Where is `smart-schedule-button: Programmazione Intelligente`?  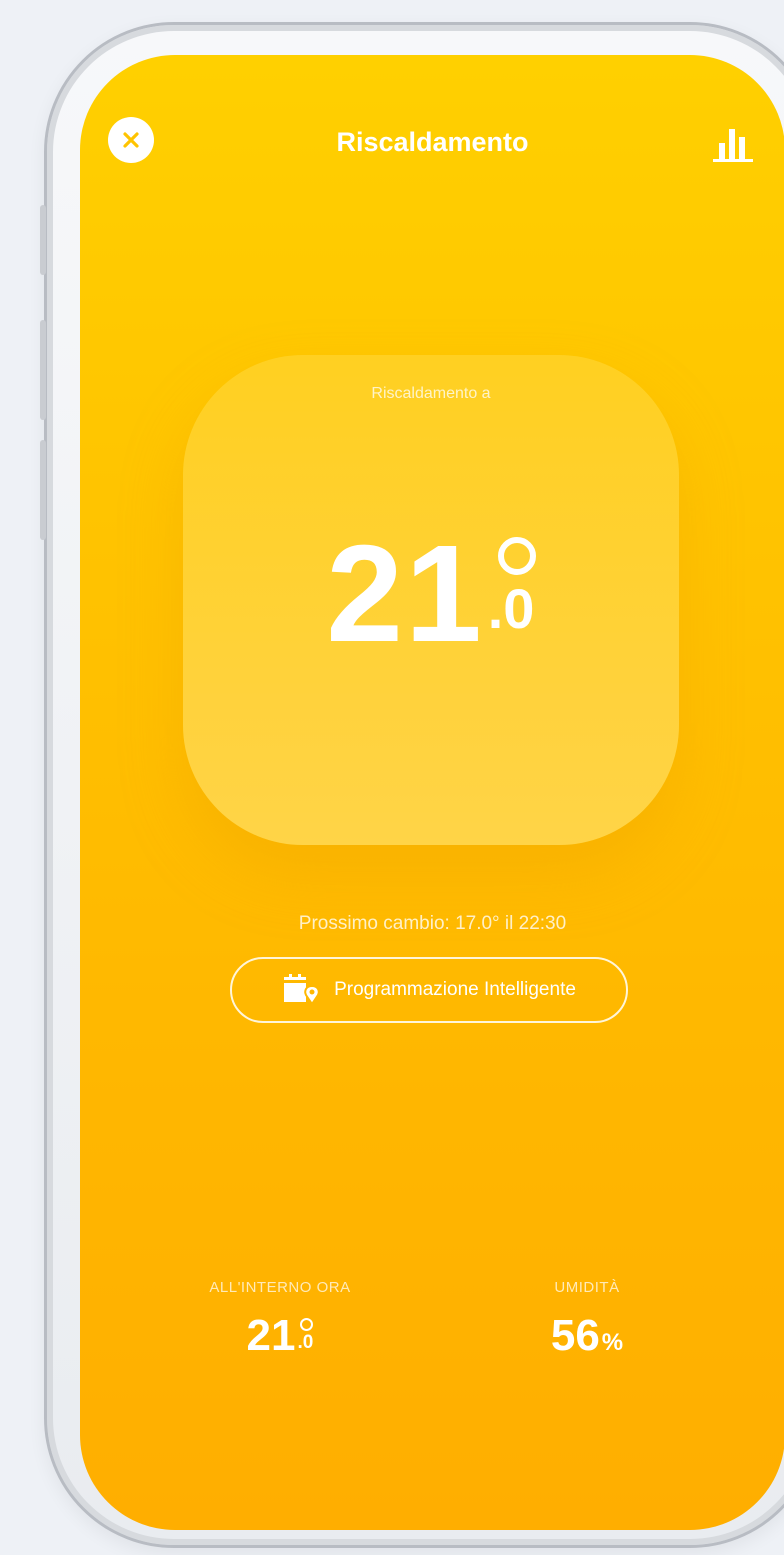 smart-schedule-button: Programmazione Intelligente is located at coordinates (429, 990).